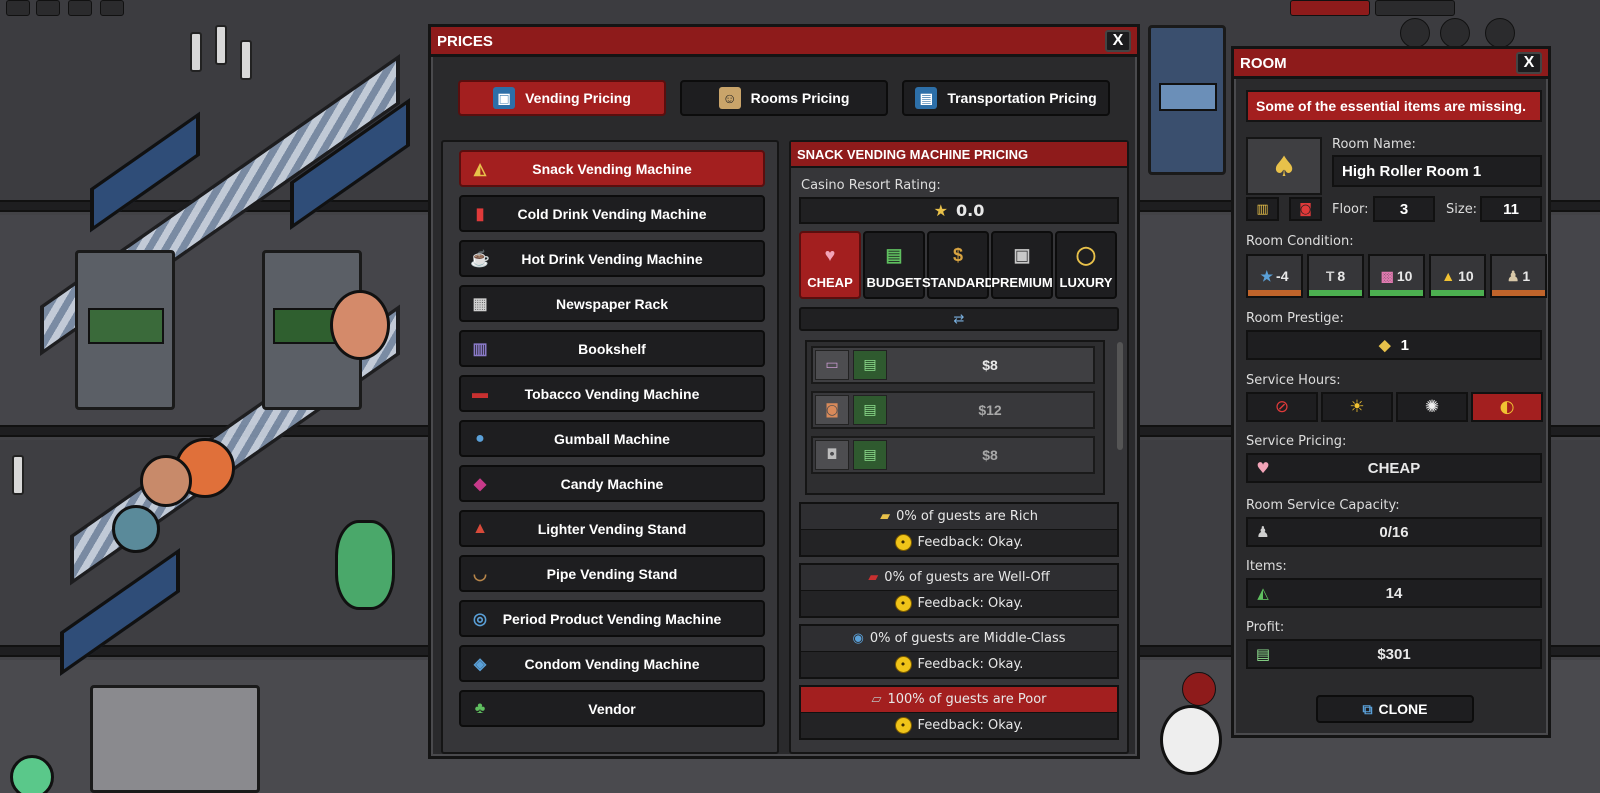 The height and width of the screenshot is (793, 1600). What do you see at coordinates (612, 348) in the screenshot?
I see `machine-item-bookshelf: ▥ Bookshelf` at bounding box center [612, 348].